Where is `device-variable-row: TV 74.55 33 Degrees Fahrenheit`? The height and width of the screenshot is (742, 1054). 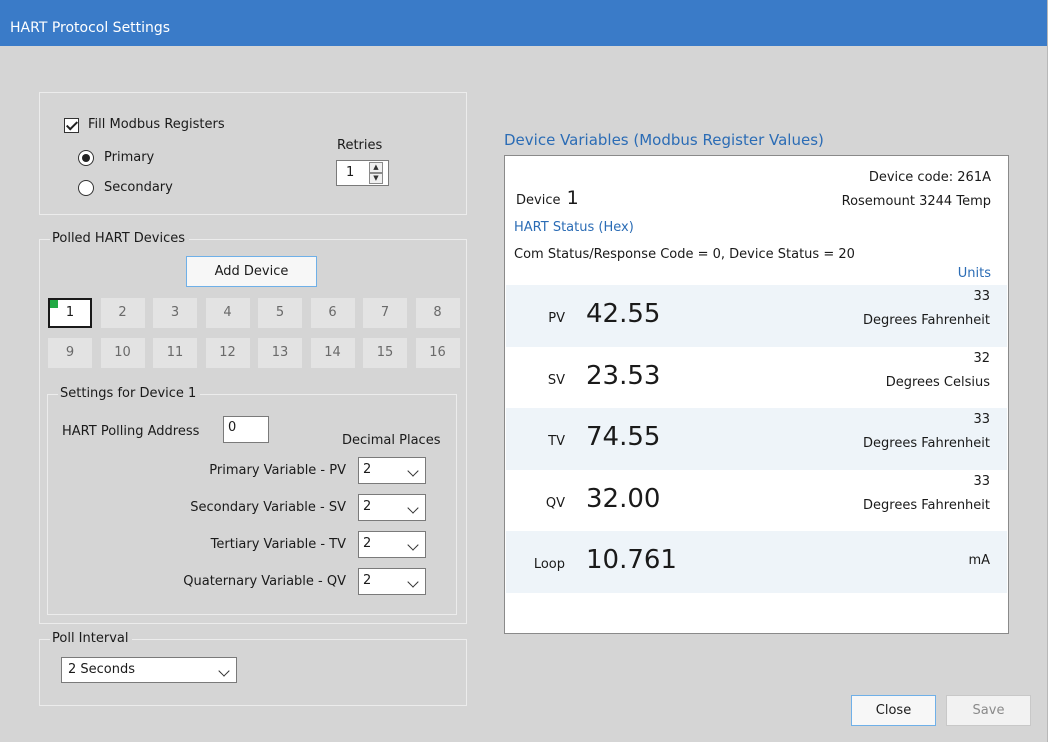
device-variable-row: TV 74.55 33 Degrees Fahrenheit is located at coordinates (756, 439).